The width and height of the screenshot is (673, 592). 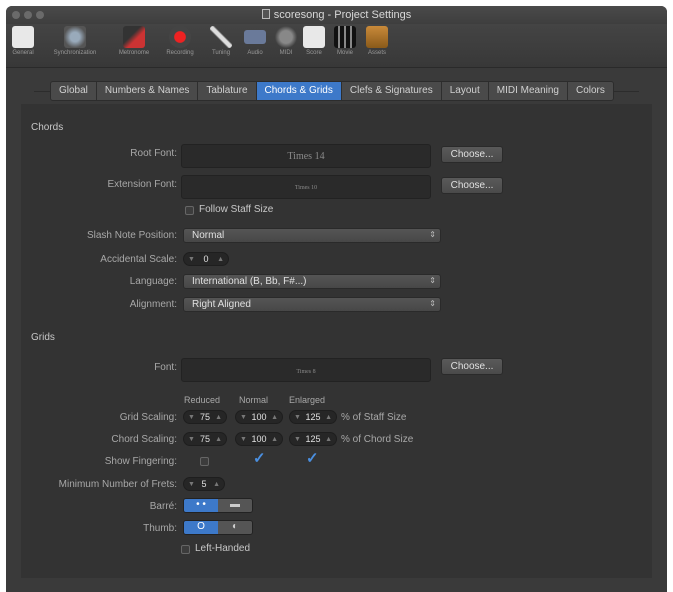 I want to click on follow-staff-size-label: Follow Staff Size, so click(x=236, y=209).